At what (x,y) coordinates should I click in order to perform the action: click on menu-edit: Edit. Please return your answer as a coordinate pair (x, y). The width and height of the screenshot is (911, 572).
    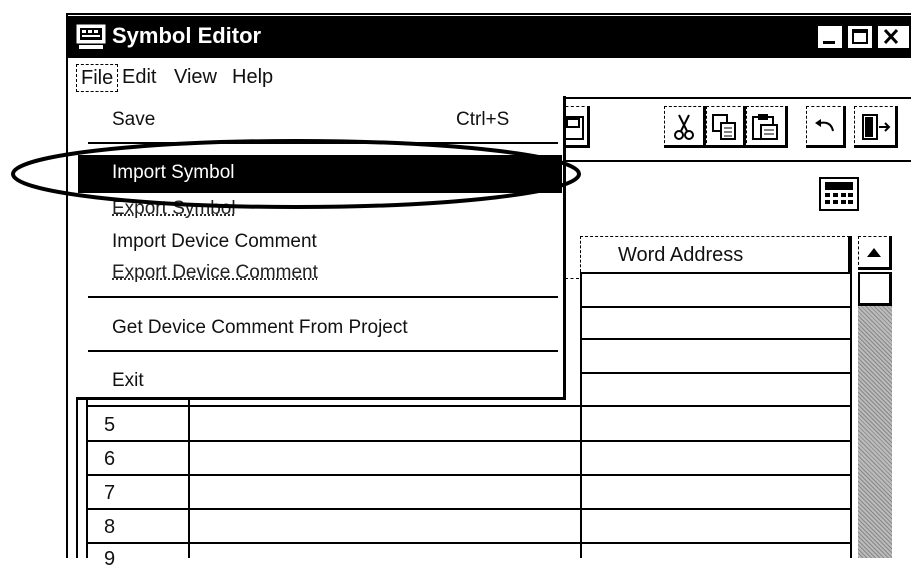
    Looking at the image, I should click on (139, 77).